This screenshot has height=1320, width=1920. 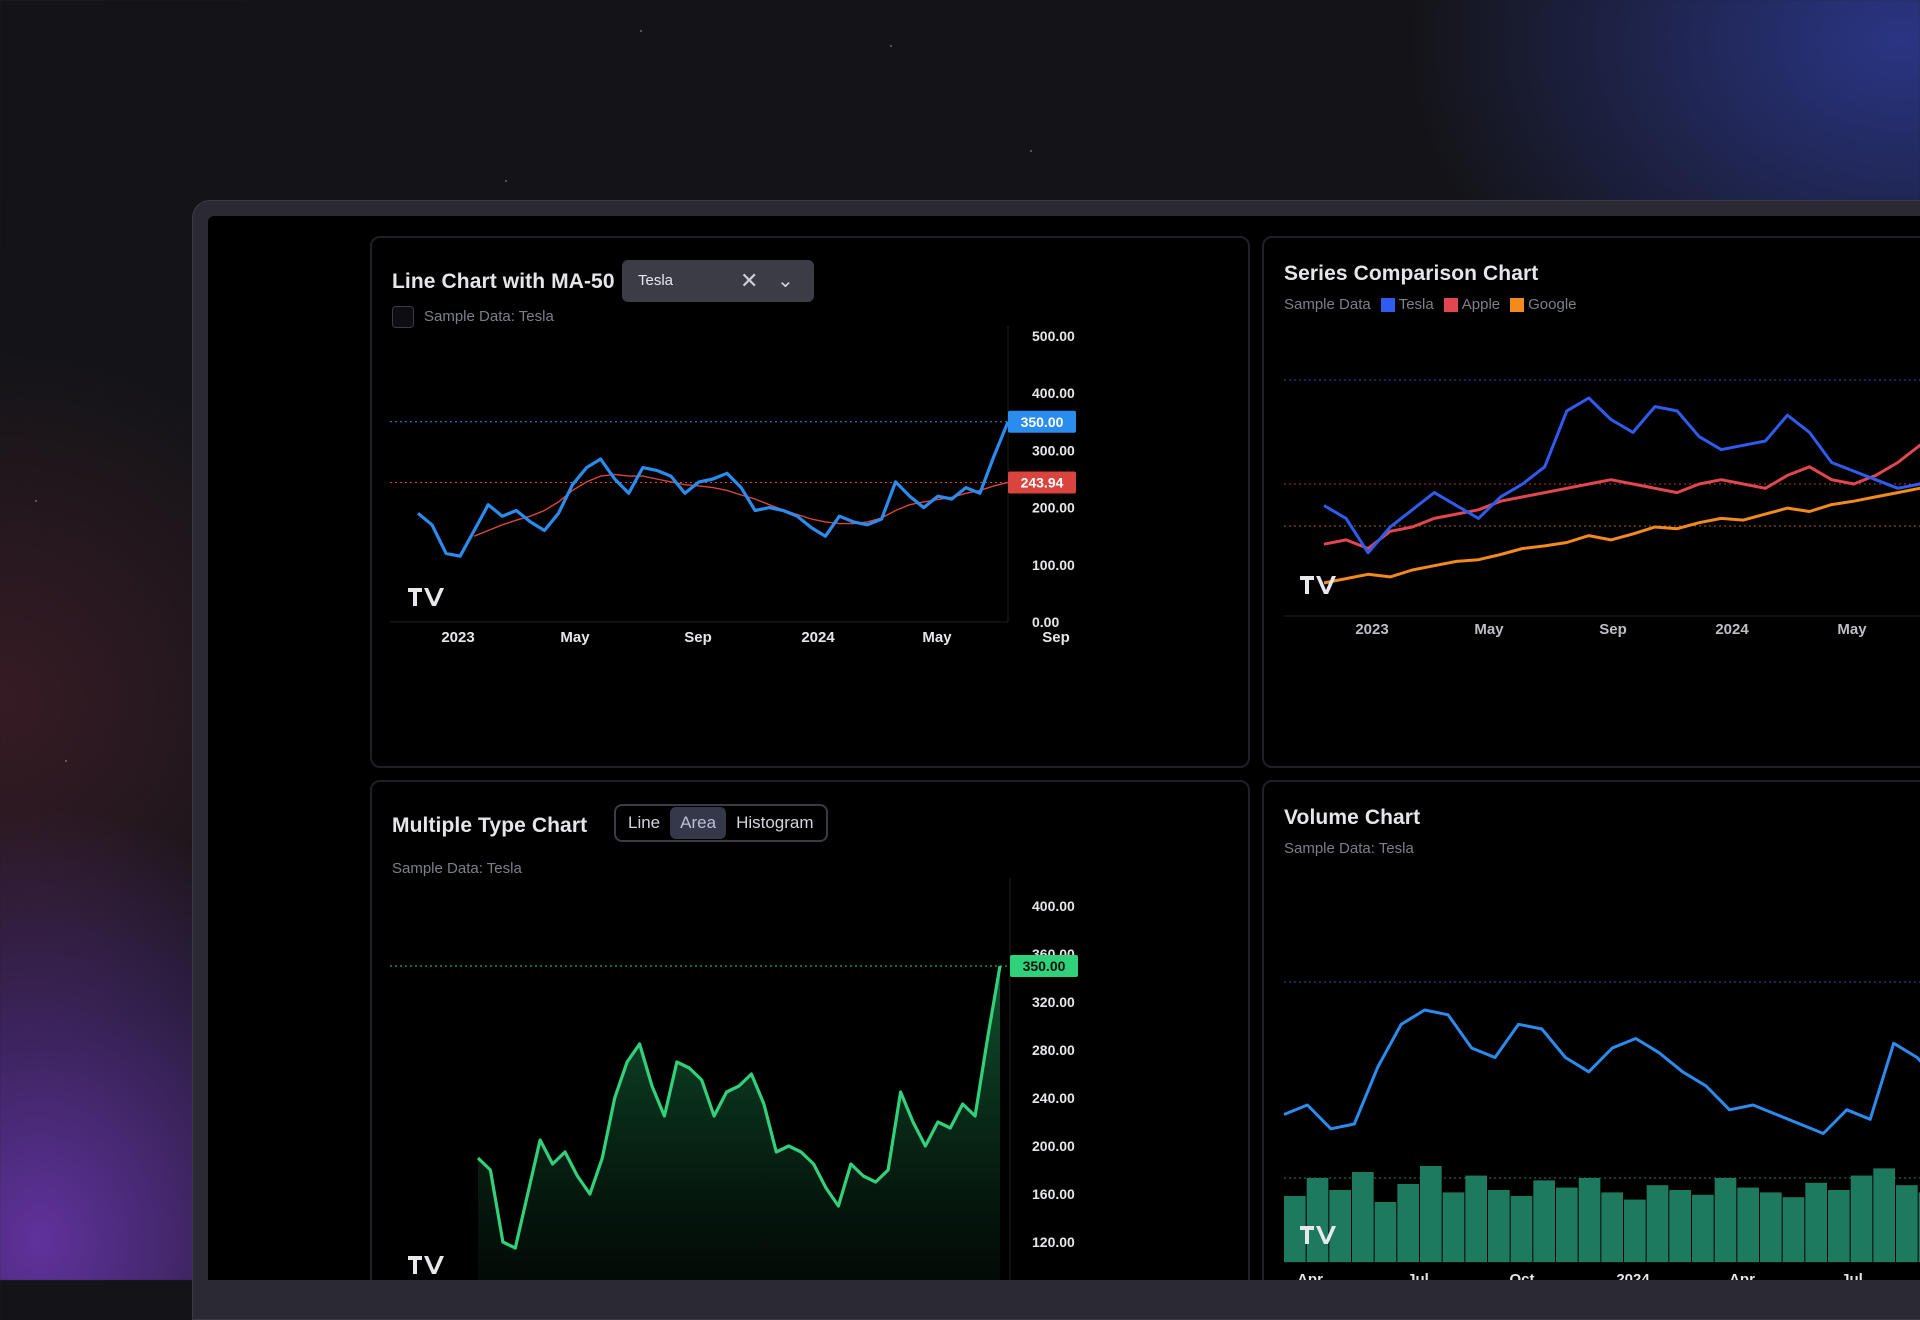 What do you see at coordinates (749, 281) in the screenshot?
I see `clear-icon: ✕` at bounding box center [749, 281].